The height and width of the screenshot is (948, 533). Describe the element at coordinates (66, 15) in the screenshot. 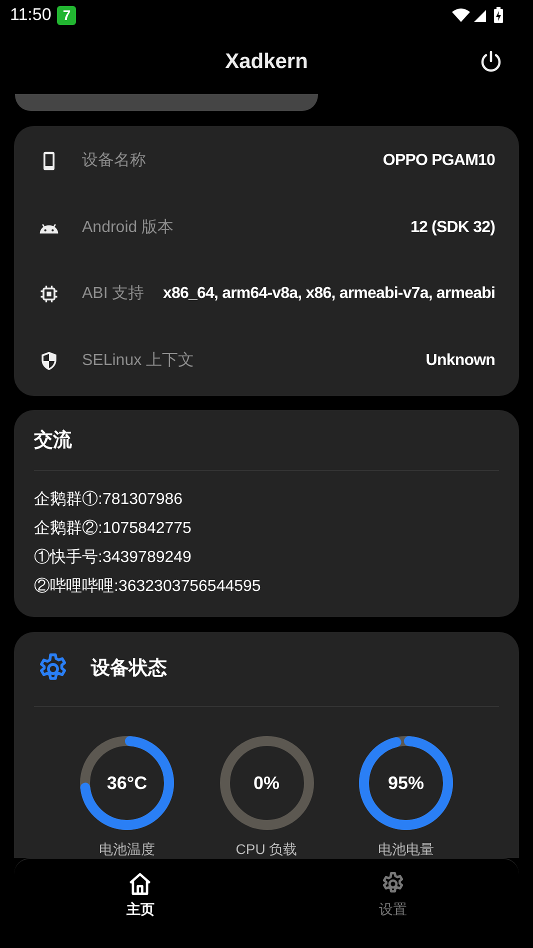

I see `notification-badge: 7` at that location.